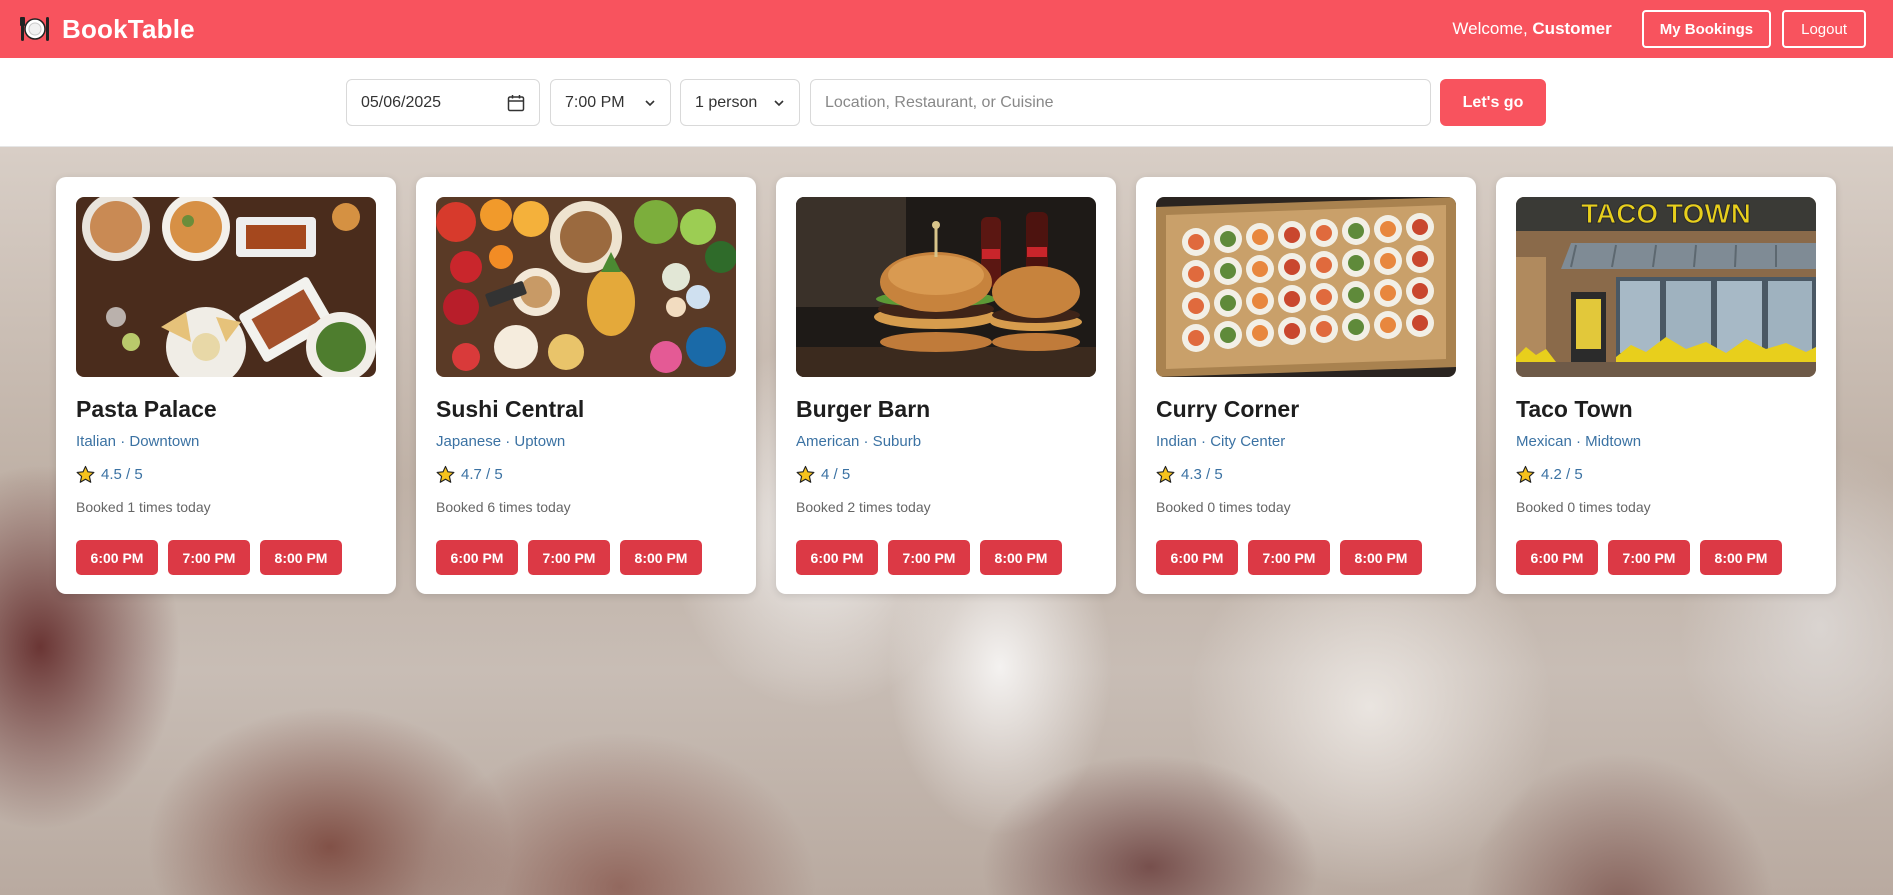 Image resolution: width=1893 pixels, height=895 pixels. What do you see at coordinates (1706, 29) in the screenshot?
I see `my-bookings-button: My Bookings` at bounding box center [1706, 29].